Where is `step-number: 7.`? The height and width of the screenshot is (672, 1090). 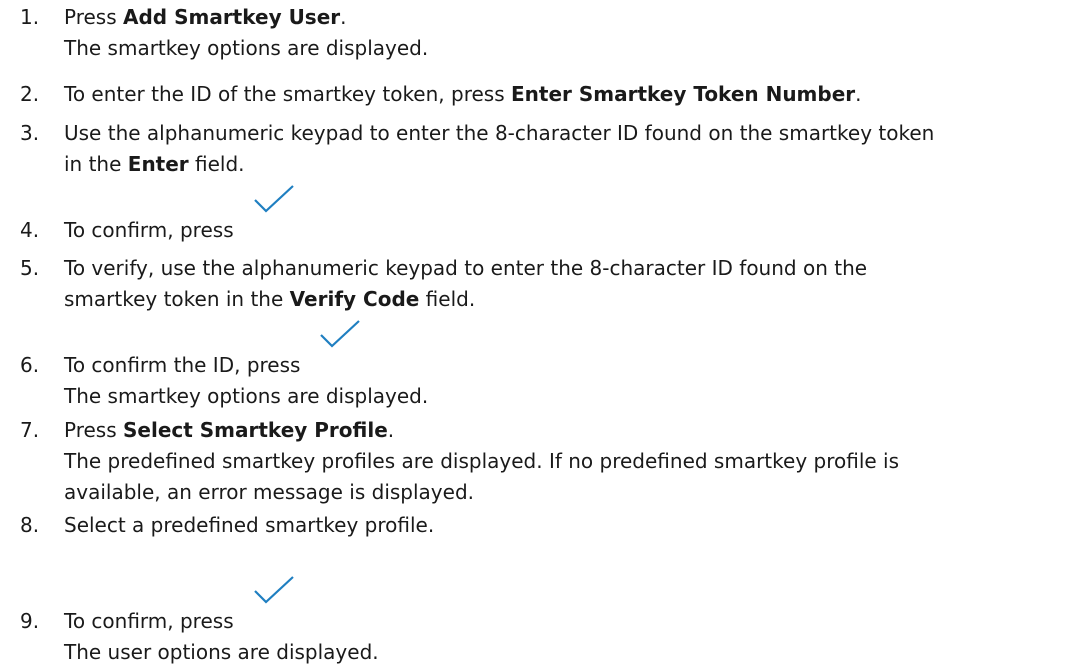 step-number: 7. is located at coordinates (30, 430).